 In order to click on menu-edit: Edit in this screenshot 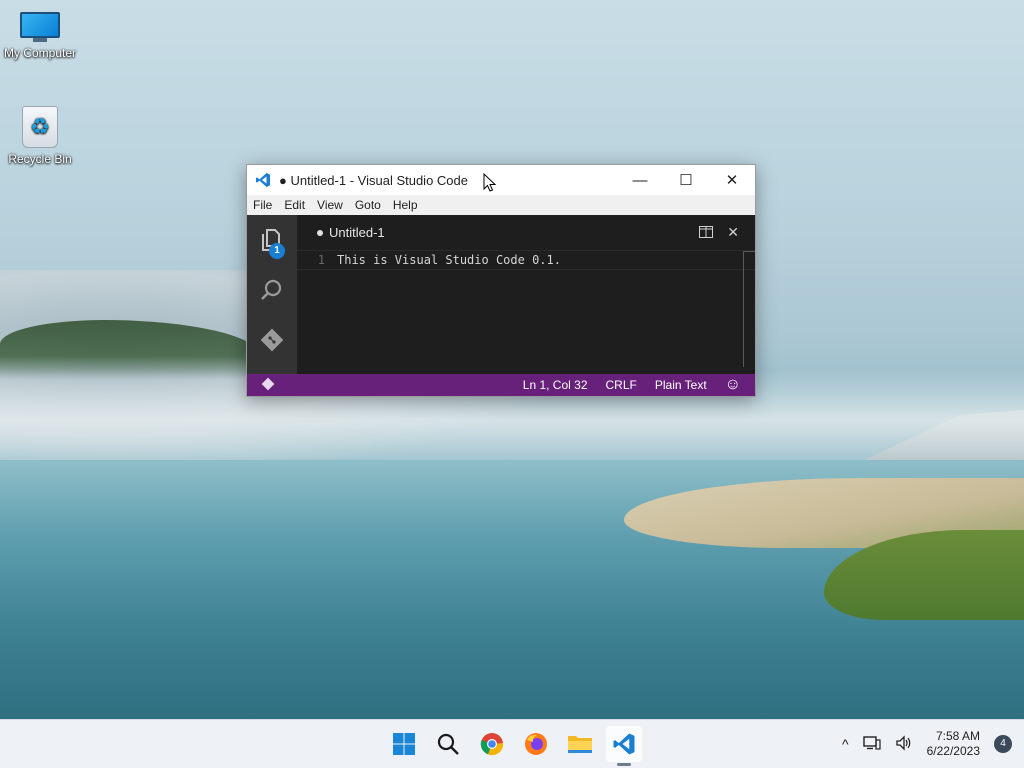, I will do `click(294, 205)`.